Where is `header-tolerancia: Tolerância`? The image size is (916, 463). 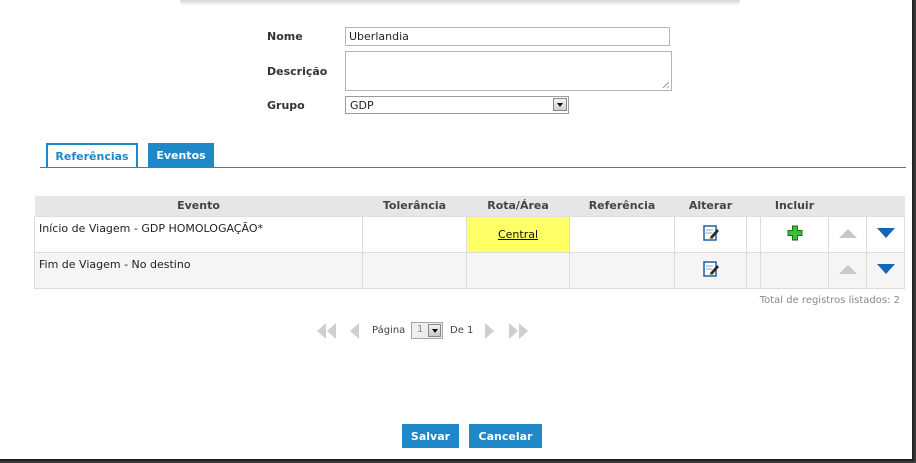 header-tolerancia: Tolerância is located at coordinates (414, 206).